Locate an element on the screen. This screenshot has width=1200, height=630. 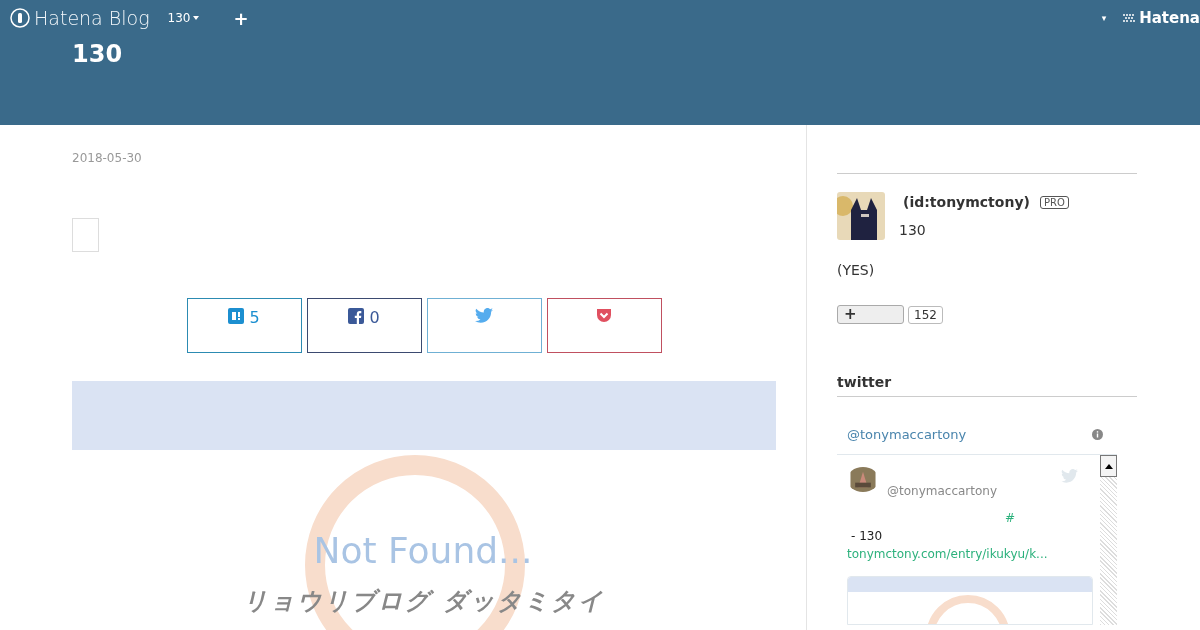
follow-button: + is located at coordinates (870, 314).